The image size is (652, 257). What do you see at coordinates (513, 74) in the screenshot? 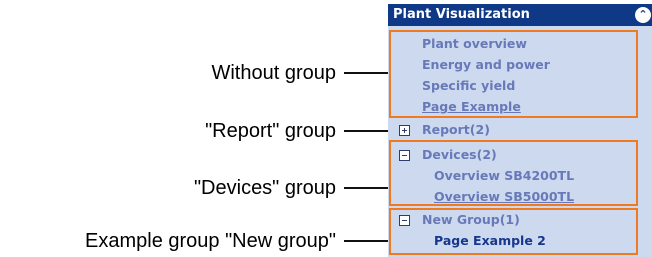
I see `highlight-without-group` at bounding box center [513, 74].